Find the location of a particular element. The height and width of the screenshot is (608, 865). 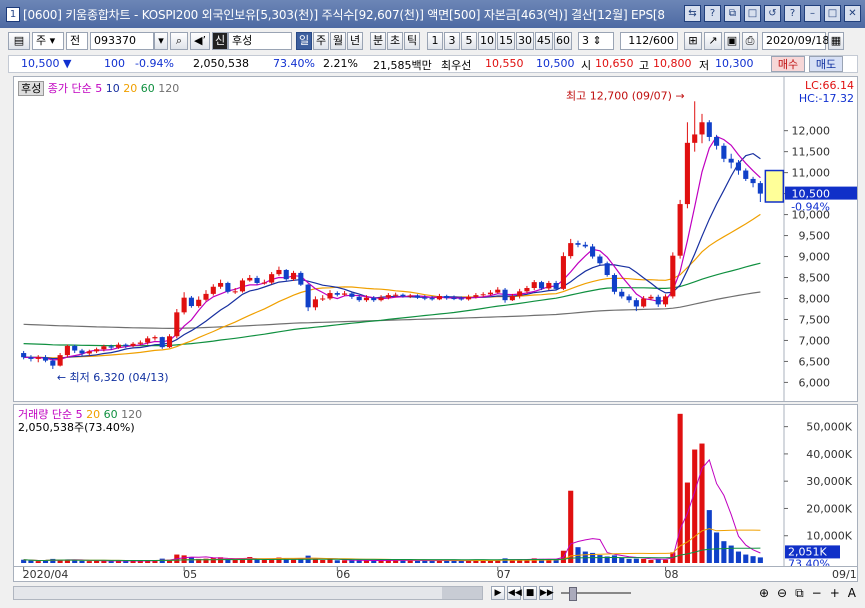

tab-second: 초 is located at coordinates (395, 41).